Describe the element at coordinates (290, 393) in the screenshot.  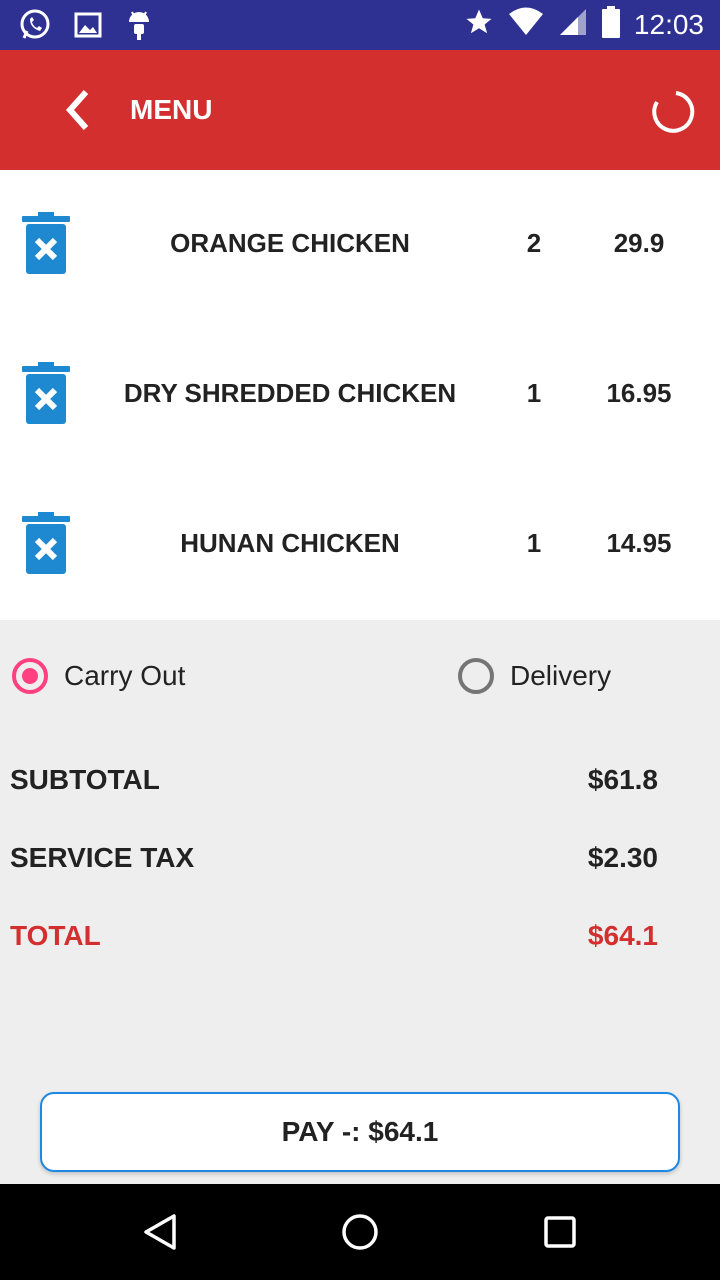
I see `item-name: DRY SHREDDED CHICKEN` at that location.